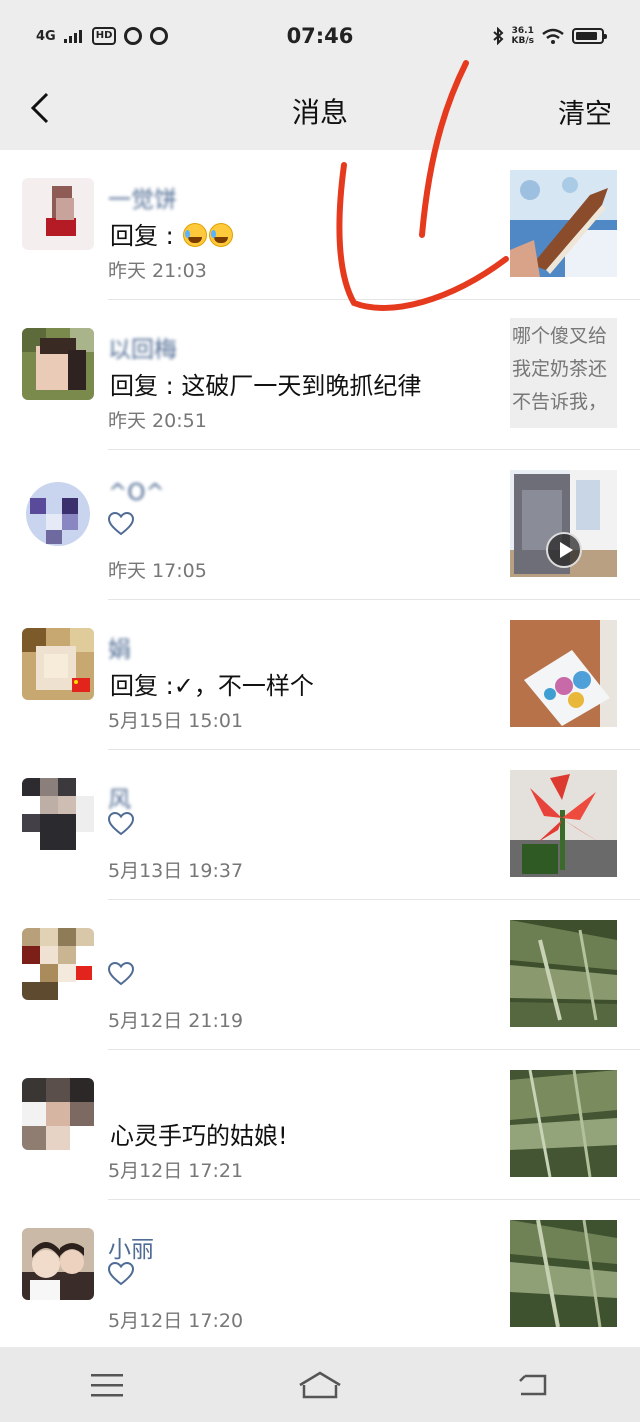 This screenshot has width=640, height=1422. Describe the element at coordinates (212, 686) in the screenshot. I see `message-content: 回复 :✓，不一样个` at that location.